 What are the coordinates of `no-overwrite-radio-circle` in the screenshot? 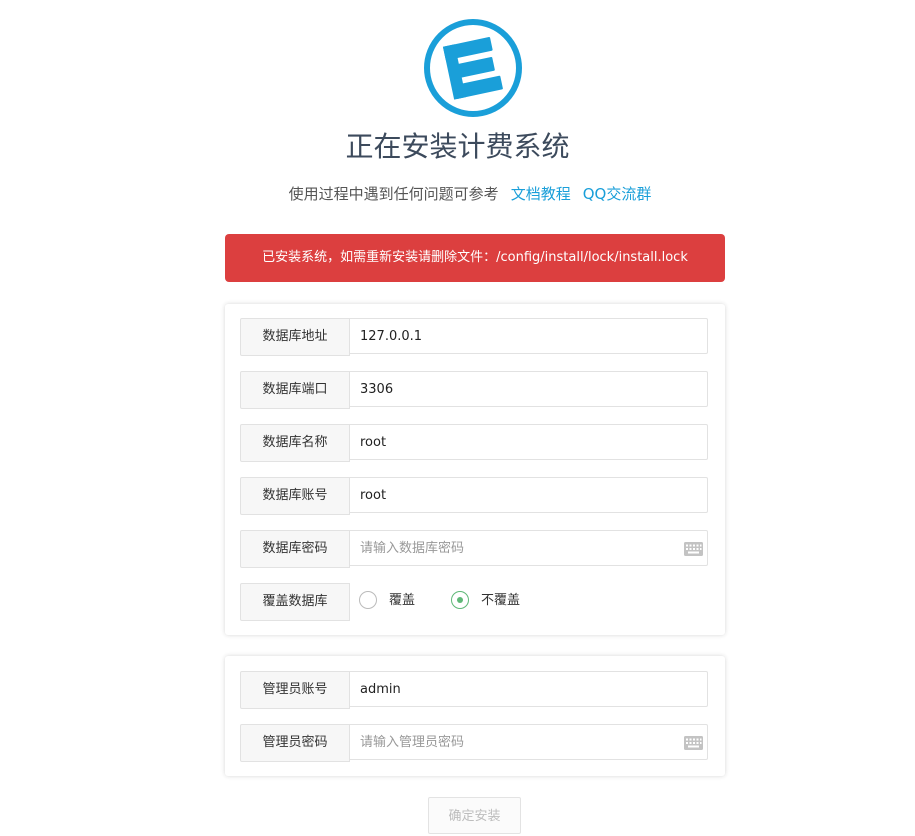 It's located at (460, 600).